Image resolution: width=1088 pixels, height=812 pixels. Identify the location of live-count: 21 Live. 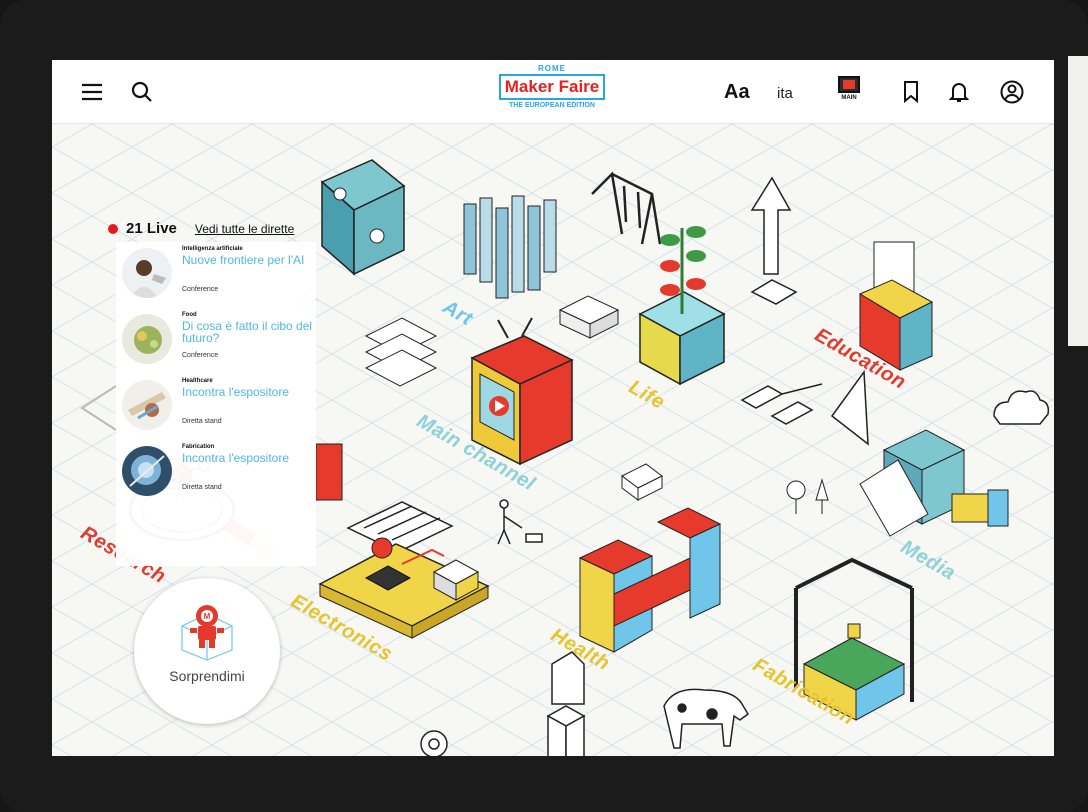
(151, 228).